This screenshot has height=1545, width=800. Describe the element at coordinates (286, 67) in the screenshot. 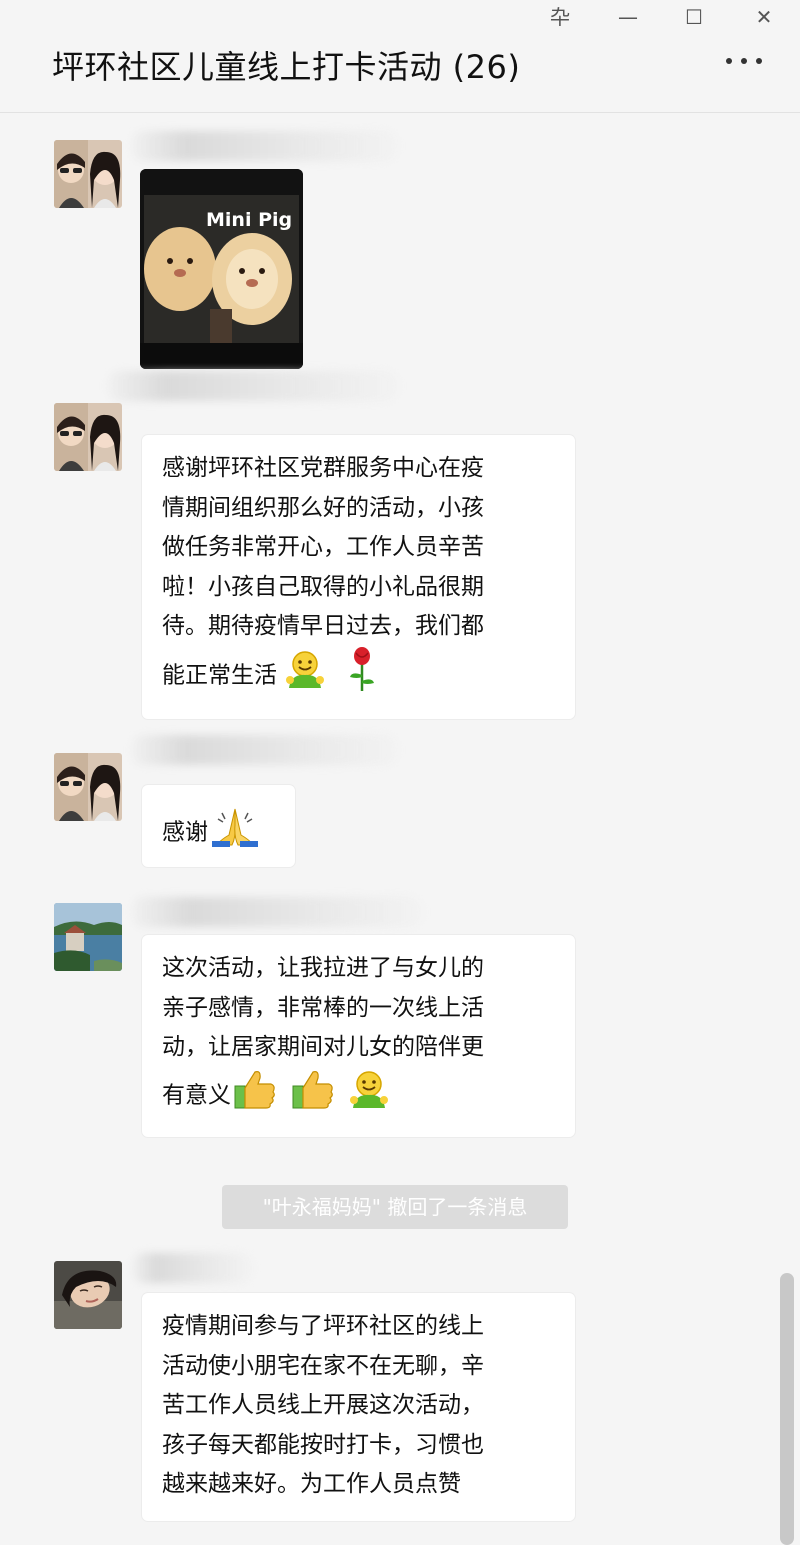

I see `chat-title: 坪环社区儿童线上打卡活动 (26)` at that location.